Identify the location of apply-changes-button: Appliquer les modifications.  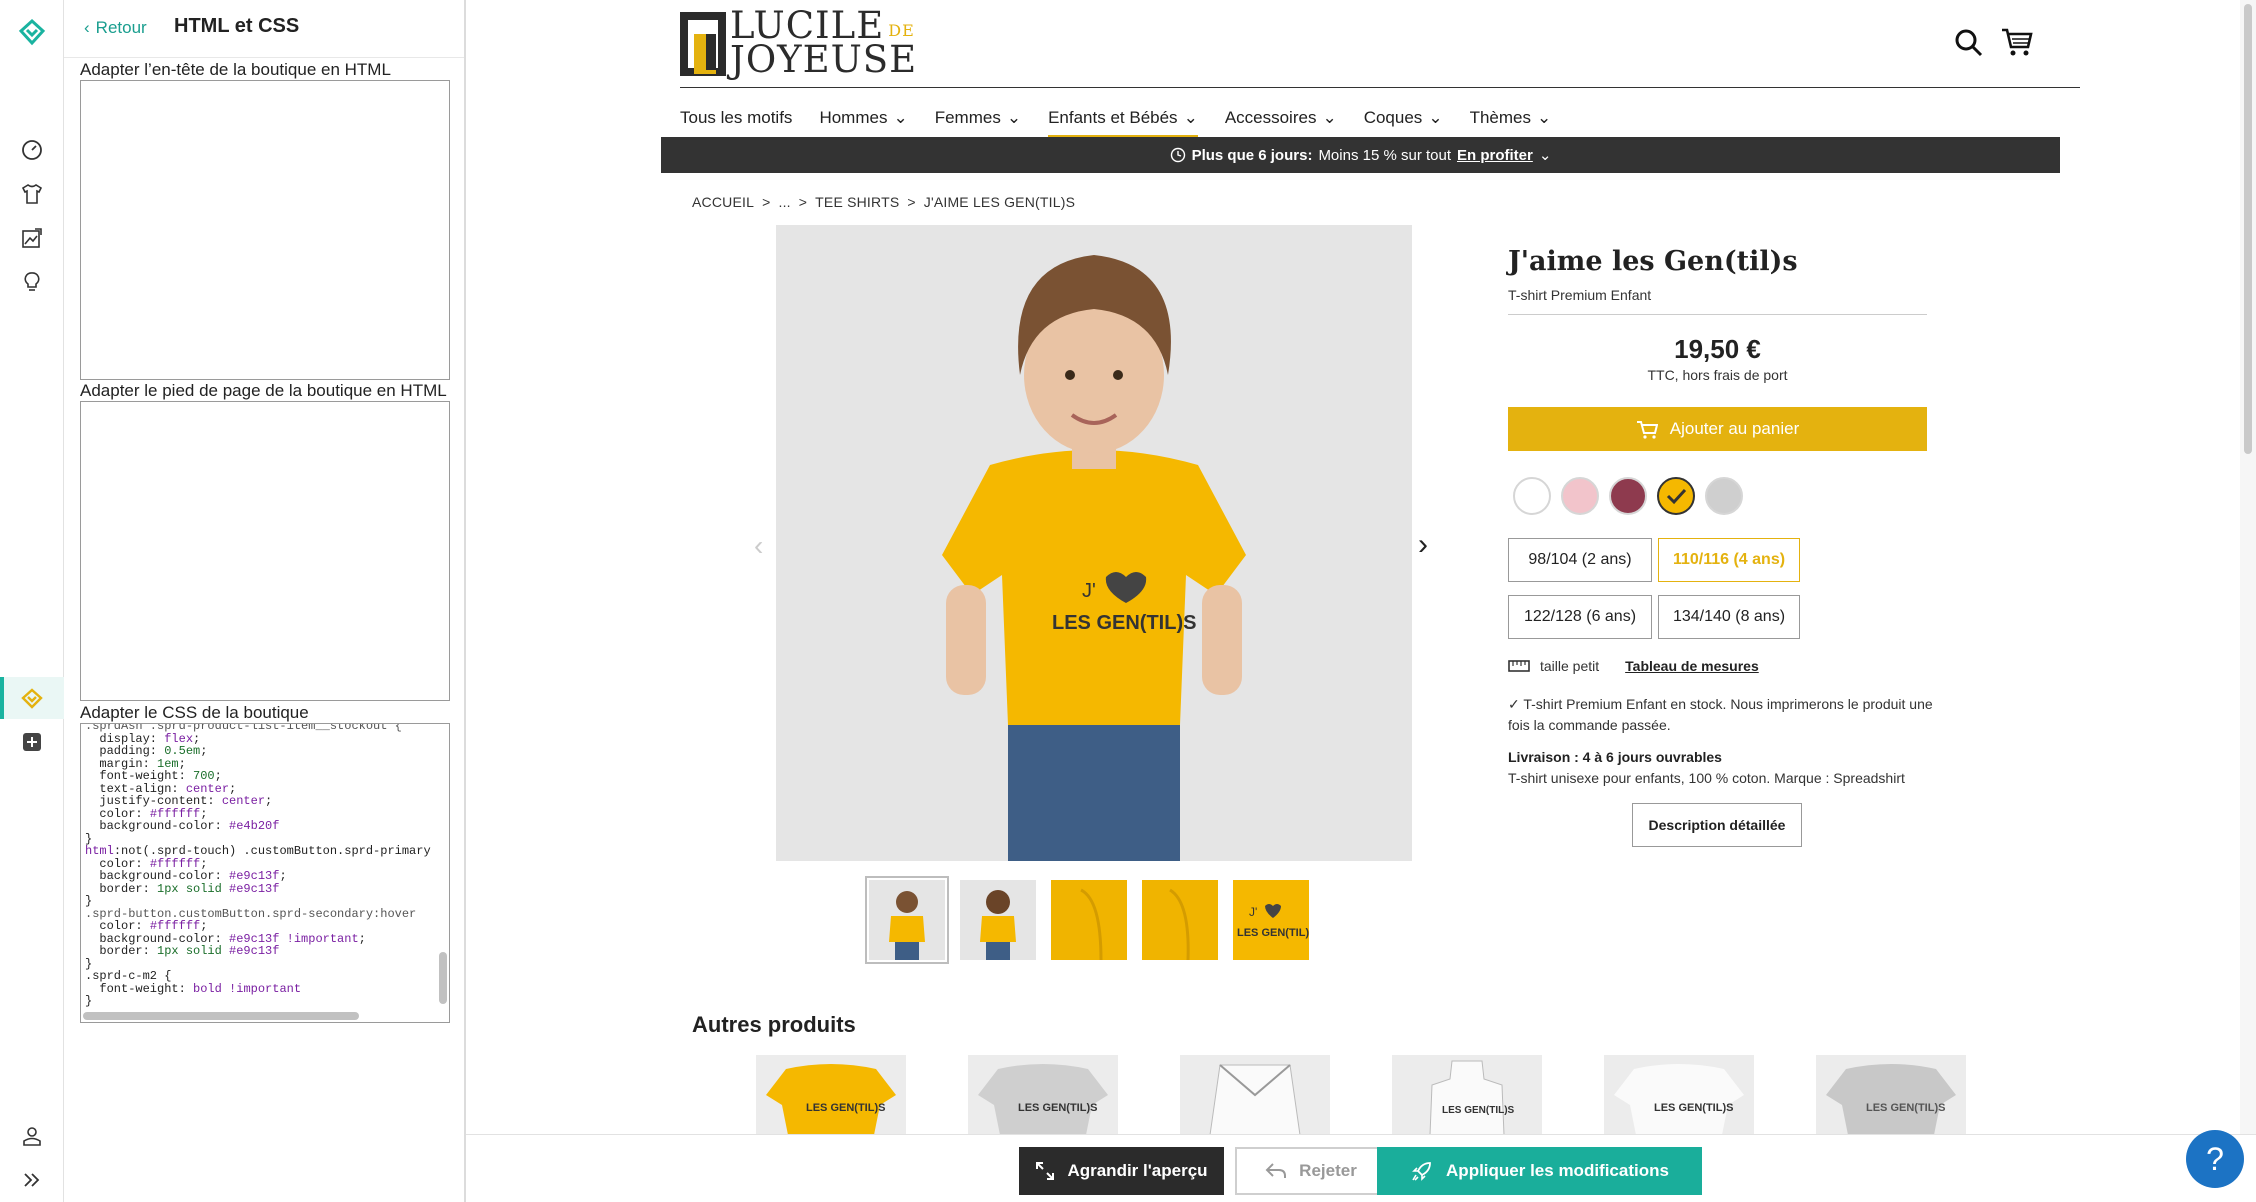
(1539, 1171).